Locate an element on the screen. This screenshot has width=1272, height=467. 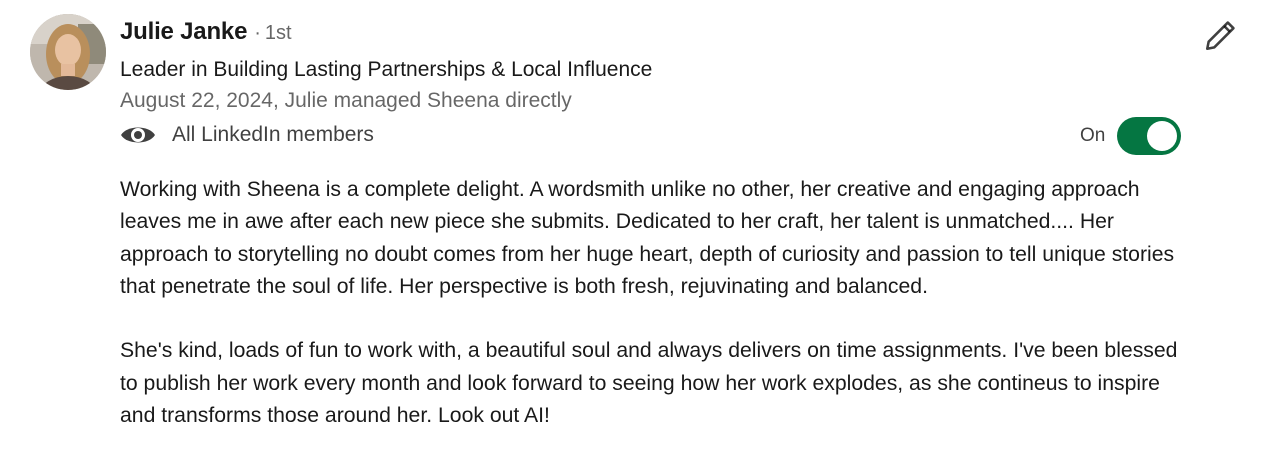
pencil-icon is located at coordinates (1220, 36).